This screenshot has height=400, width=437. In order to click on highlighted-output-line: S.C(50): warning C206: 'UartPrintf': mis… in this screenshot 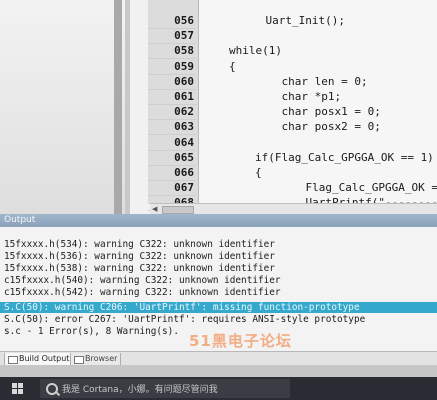, I will do `click(218, 307)`.